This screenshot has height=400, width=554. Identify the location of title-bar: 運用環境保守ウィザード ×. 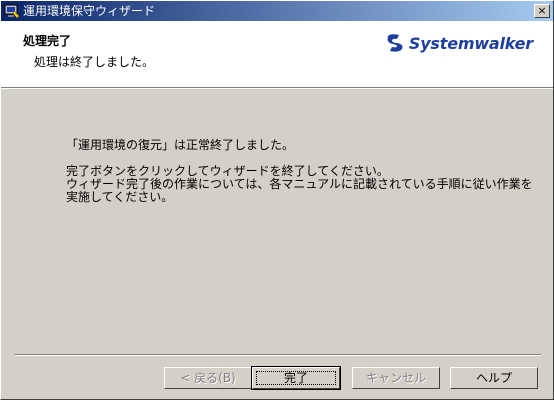
(277, 11).